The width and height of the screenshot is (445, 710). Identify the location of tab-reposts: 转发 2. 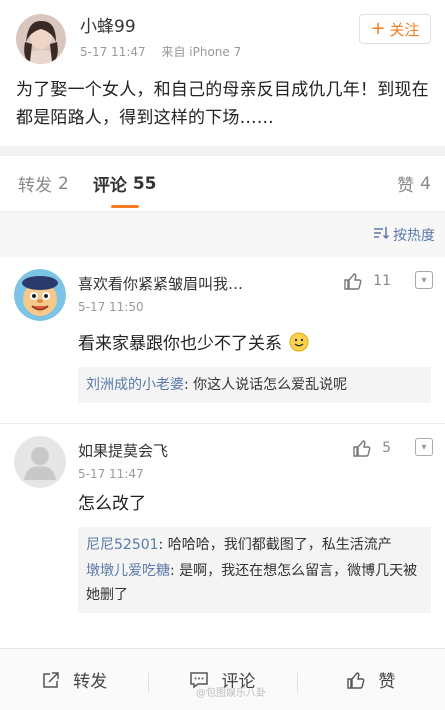
(43, 184).